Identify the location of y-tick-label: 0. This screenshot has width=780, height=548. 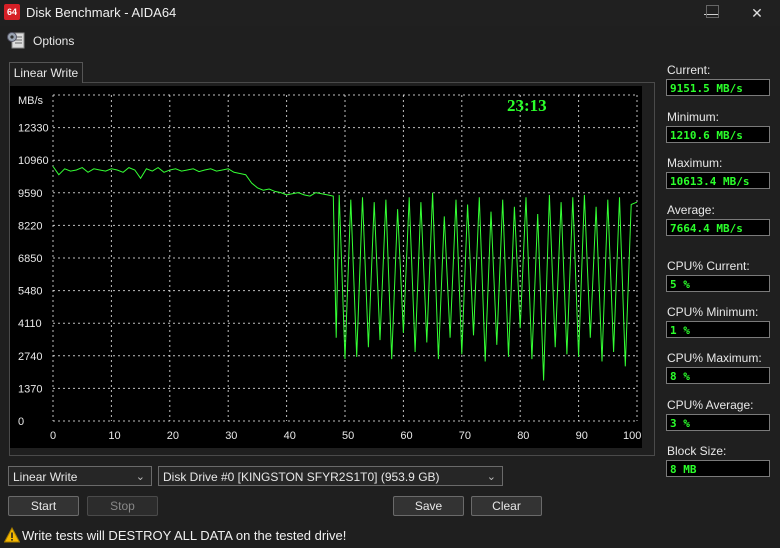
(21, 422).